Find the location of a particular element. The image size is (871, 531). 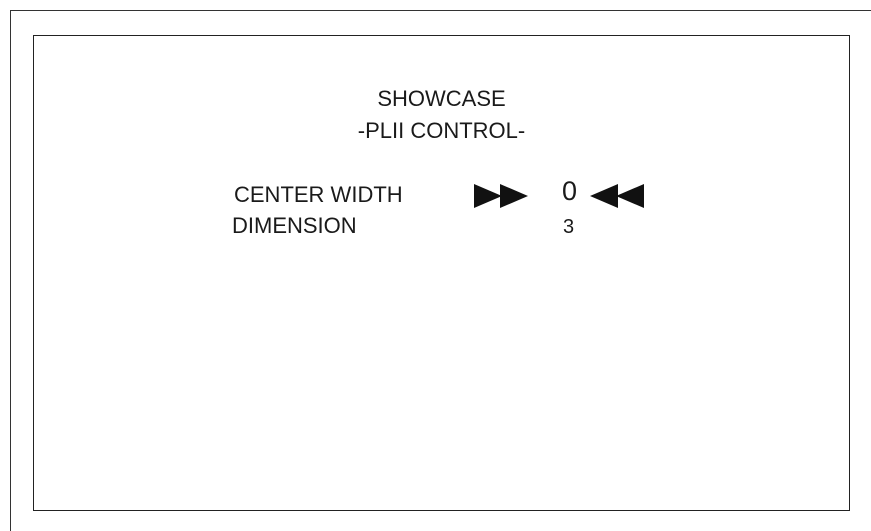

dimension-label: DIMENSION is located at coordinates (294, 226).